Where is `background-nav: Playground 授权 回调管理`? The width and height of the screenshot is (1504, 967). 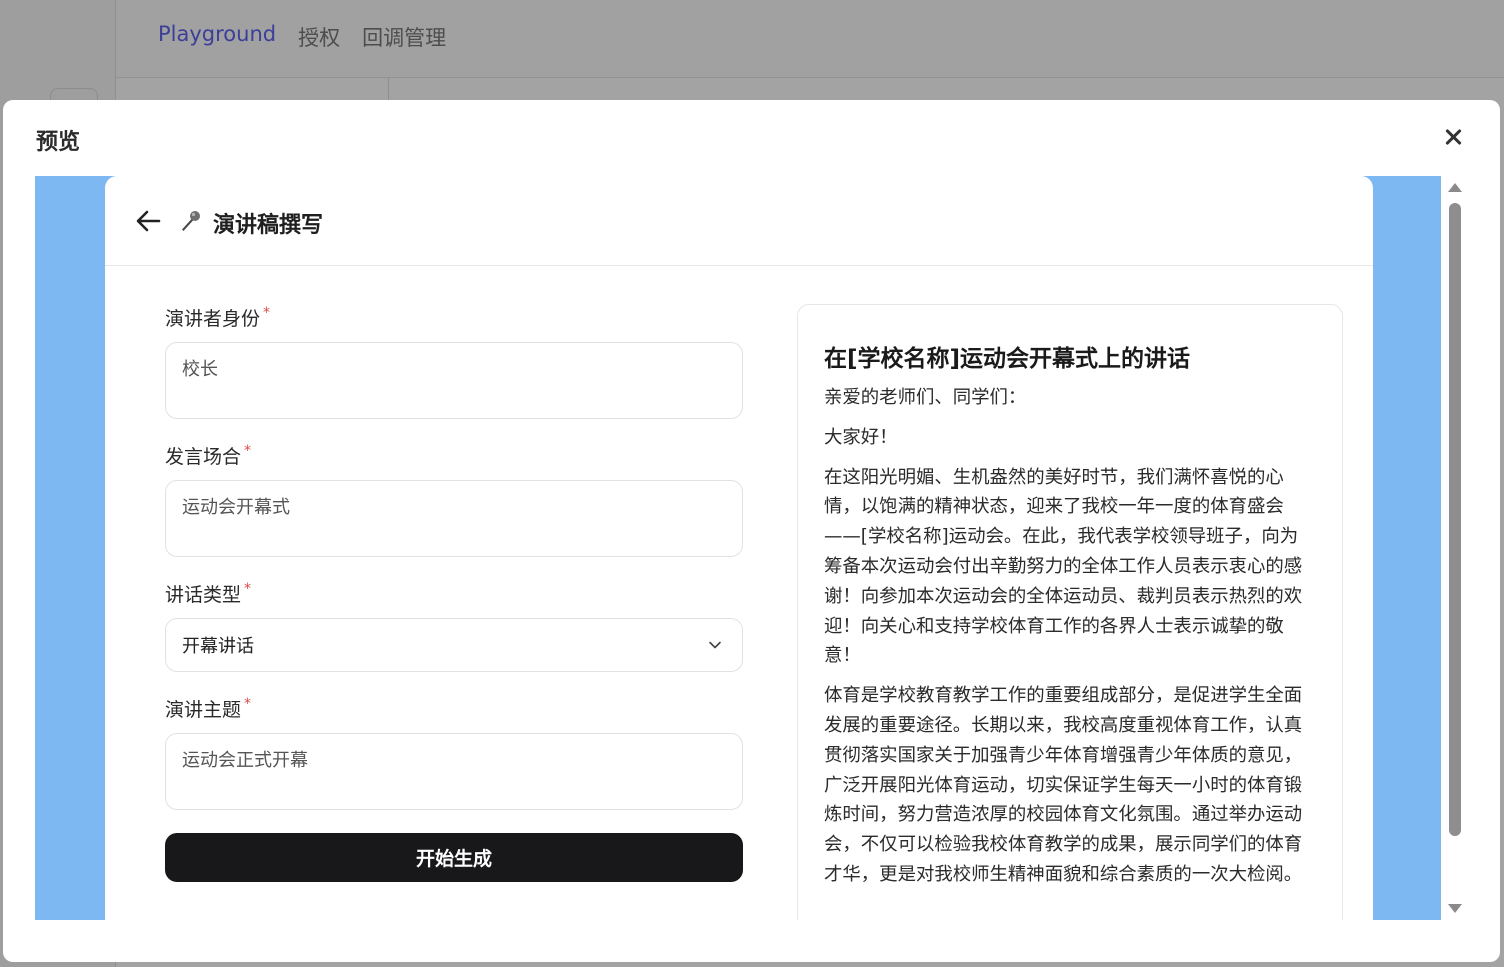
background-nav: Playground 授权 回调管理 is located at coordinates (302, 37).